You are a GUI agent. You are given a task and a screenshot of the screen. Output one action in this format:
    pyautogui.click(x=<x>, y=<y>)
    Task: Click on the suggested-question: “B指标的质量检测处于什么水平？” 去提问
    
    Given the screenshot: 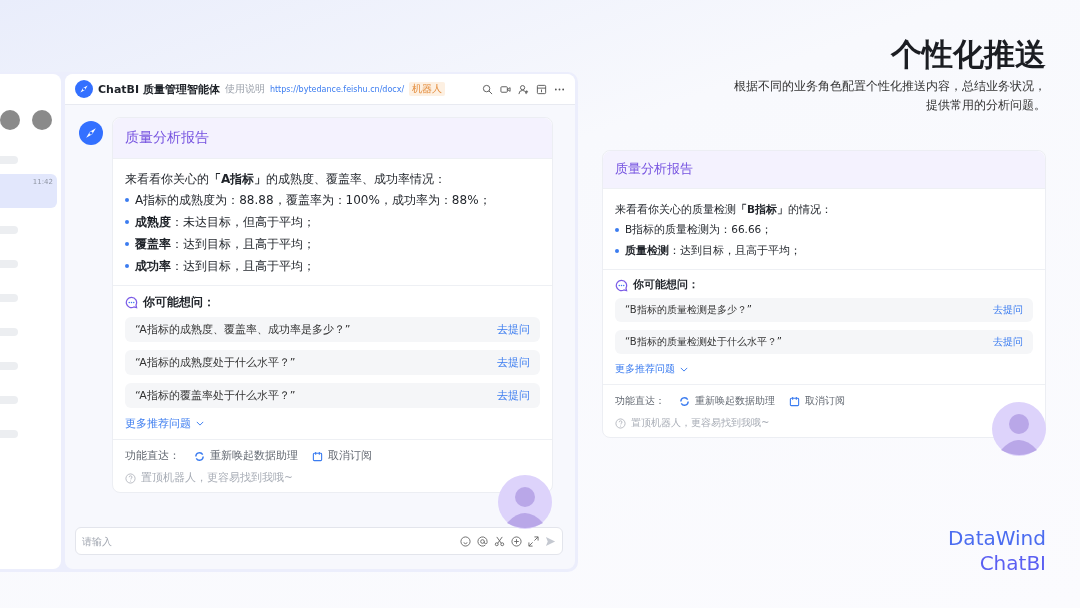 What is the action you would take?
    pyautogui.click(x=824, y=342)
    